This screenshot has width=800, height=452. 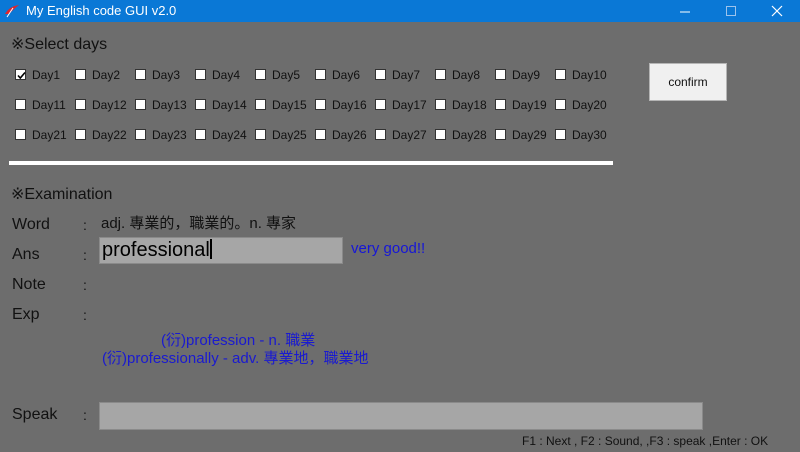 I want to click on day-checkbox-label: Day17, so click(x=409, y=105).